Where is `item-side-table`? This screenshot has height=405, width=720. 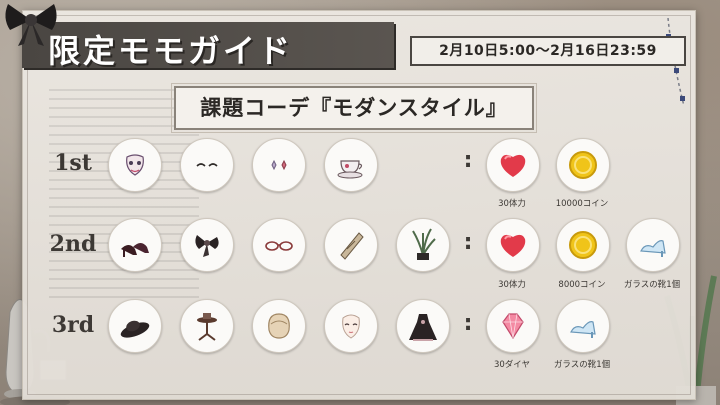
item-side-table is located at coordinates (207, 326).